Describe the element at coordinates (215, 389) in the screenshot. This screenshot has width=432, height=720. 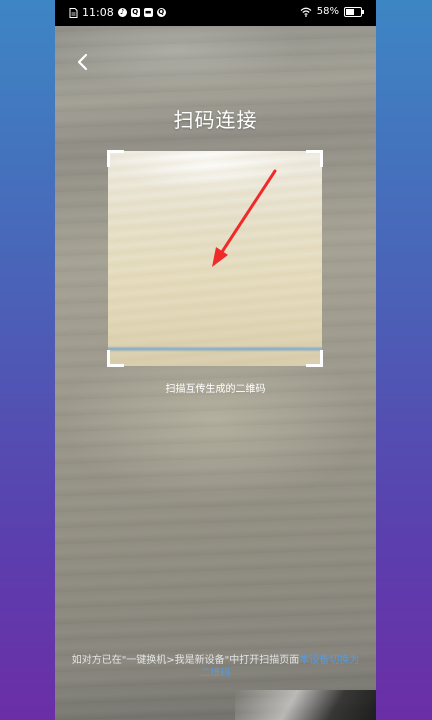
I see `scan-hint: 扫描互传生成的二维码` at that location.